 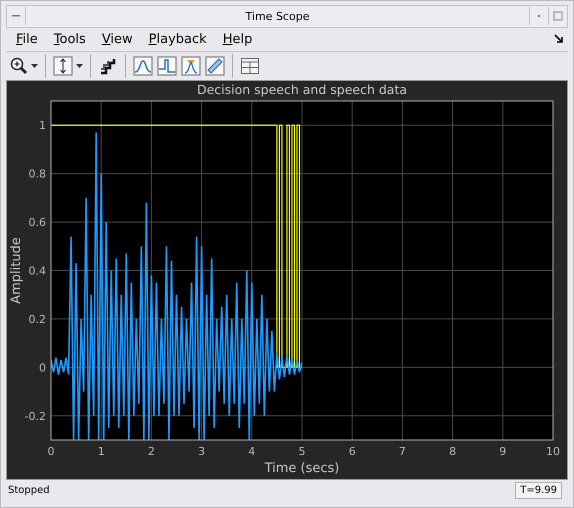 I want to click on x-tick-label: 6, so click(x=352, y=451).